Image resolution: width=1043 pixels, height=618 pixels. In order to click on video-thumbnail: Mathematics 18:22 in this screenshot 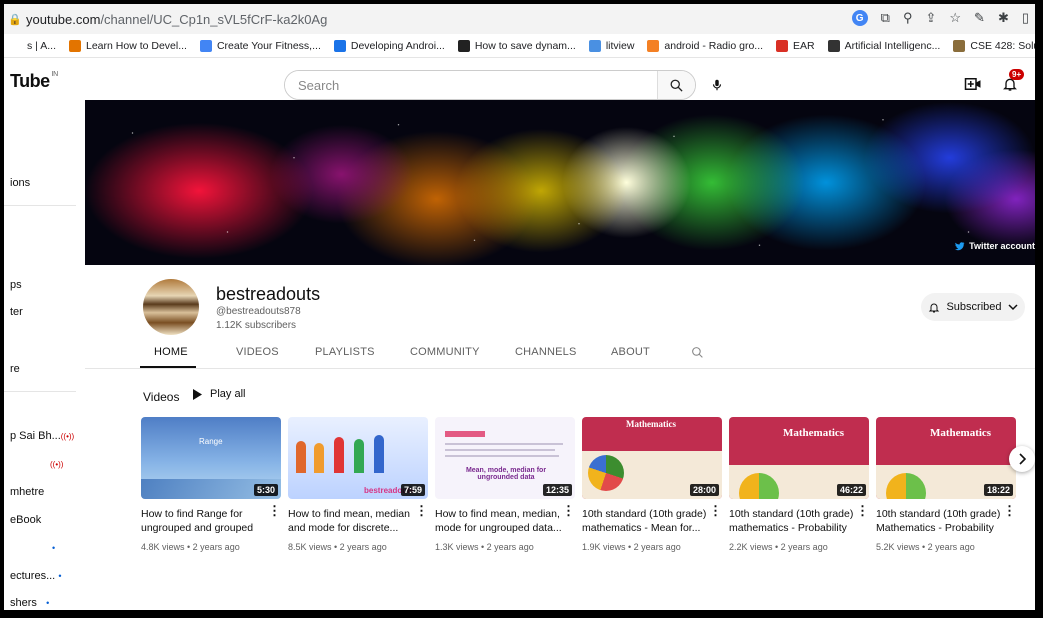, I will do `click(946, 458)`.